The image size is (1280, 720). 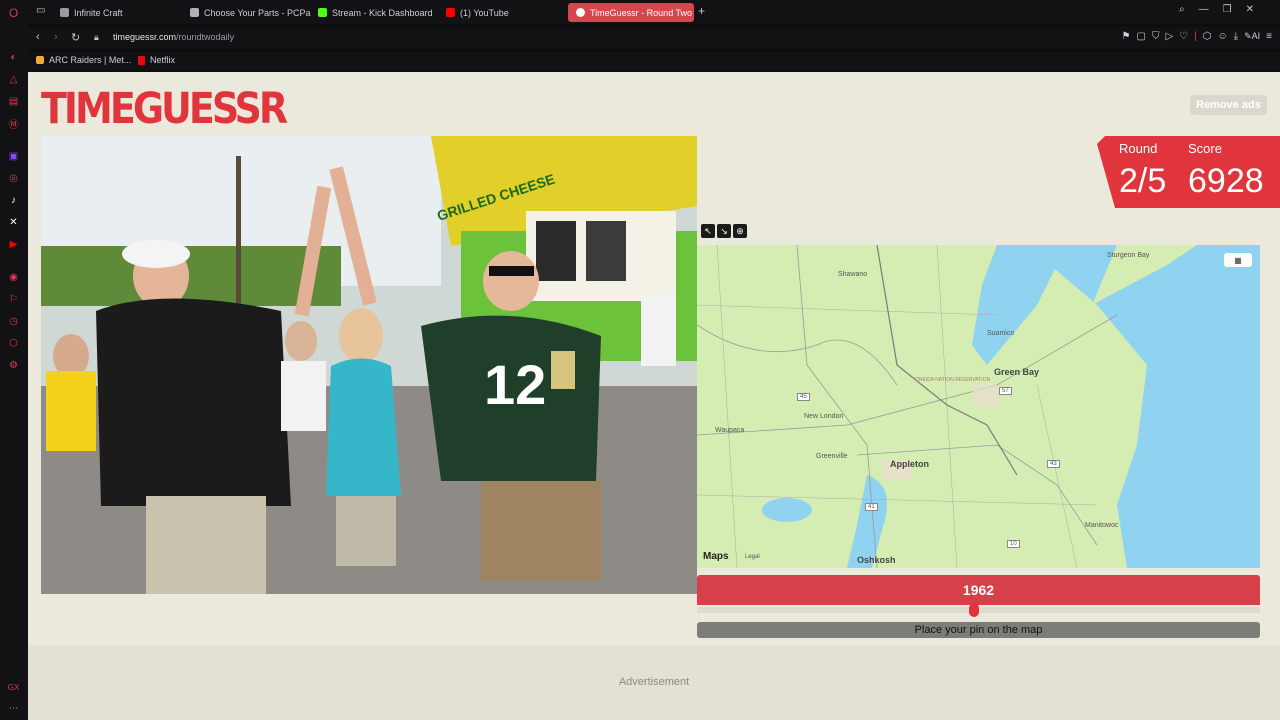 What do you see at coordinates (1169, 36) in the screenshot?
I see `play-icon: ▷` at bounding box center [1169, 36].